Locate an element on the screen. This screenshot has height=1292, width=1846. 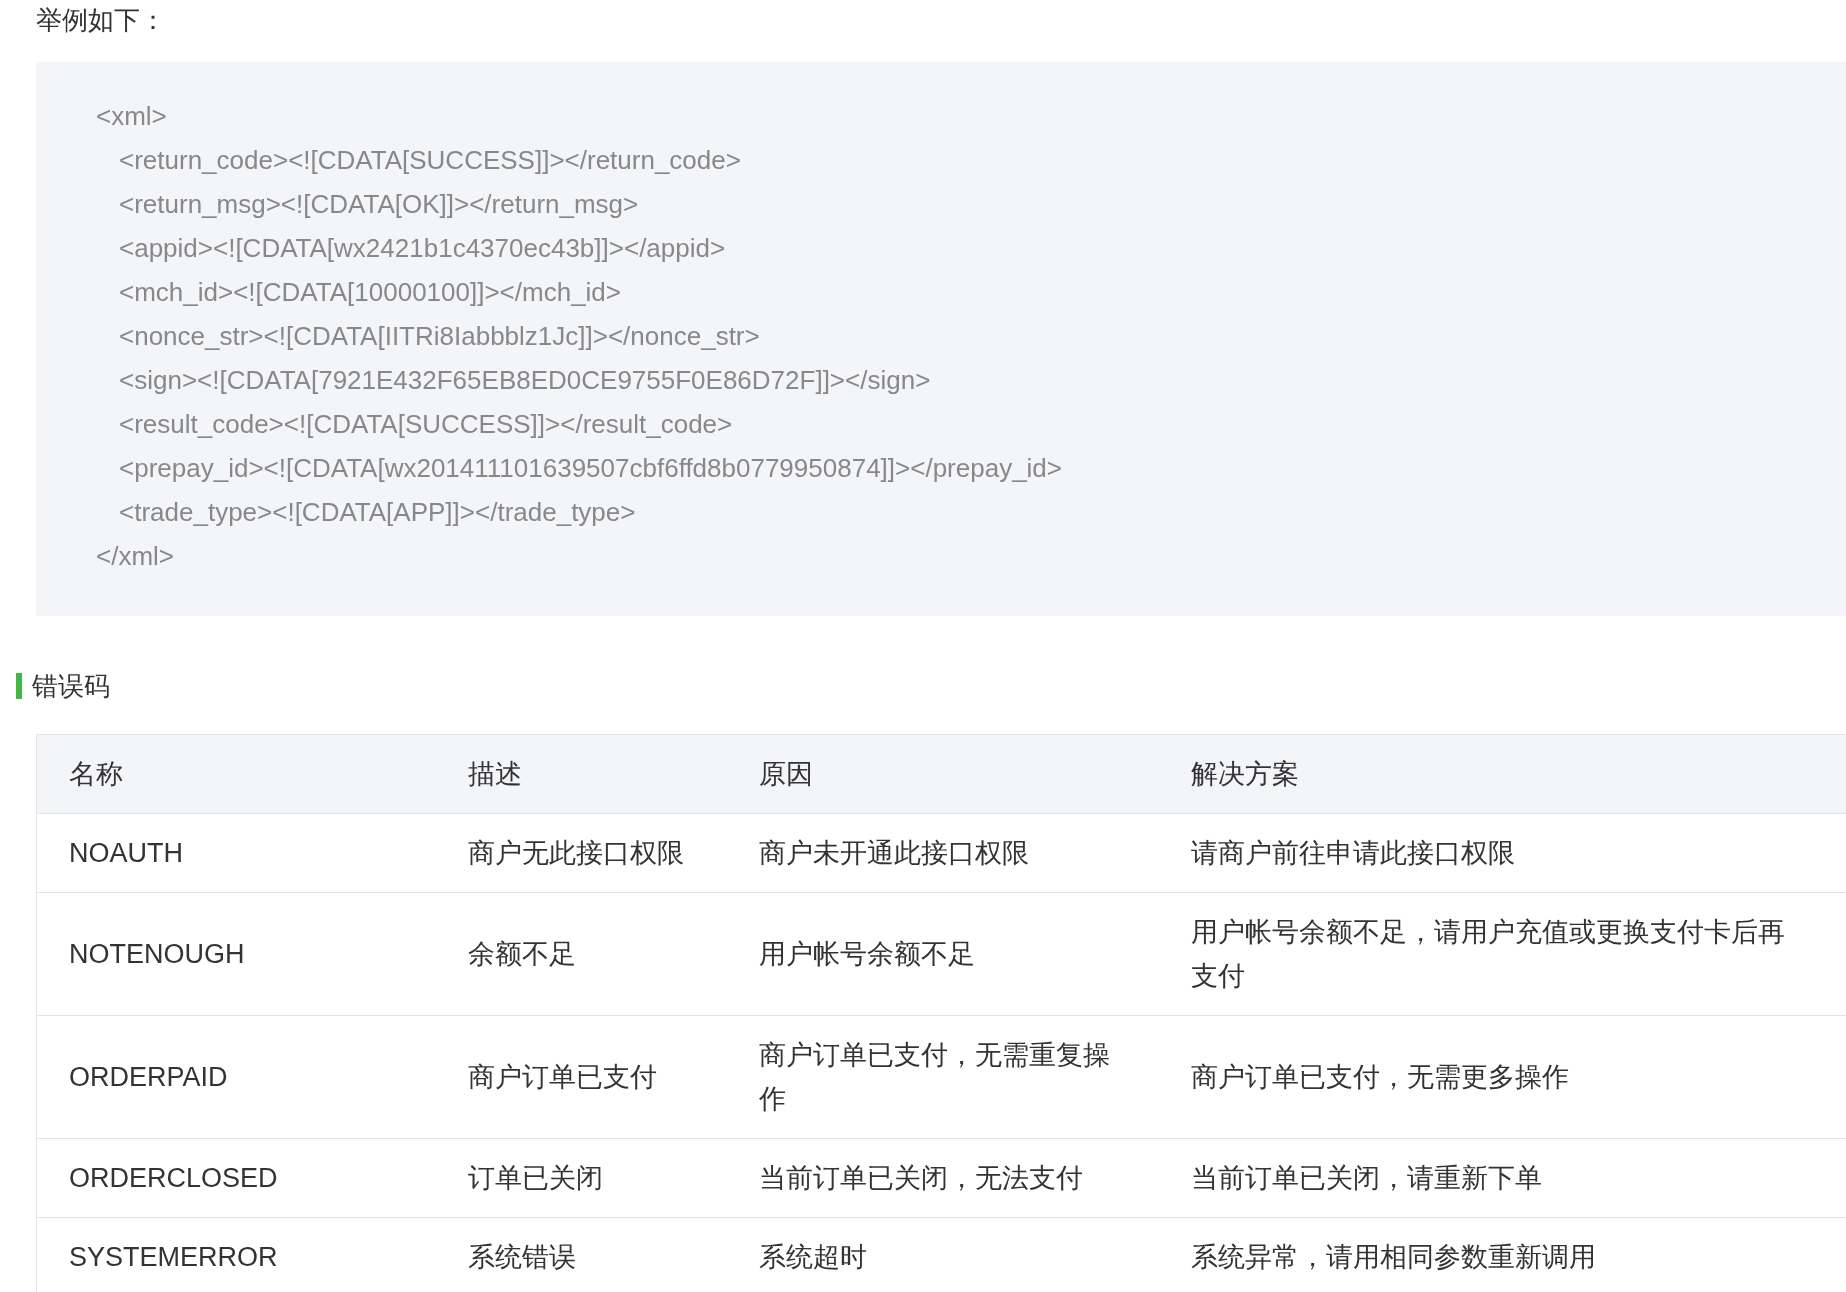
code-line: <sign><![CDATA[7921E432F65EB8ED0CE9755F0E86D72F]]></sign> is located at coordinates (525, 380).